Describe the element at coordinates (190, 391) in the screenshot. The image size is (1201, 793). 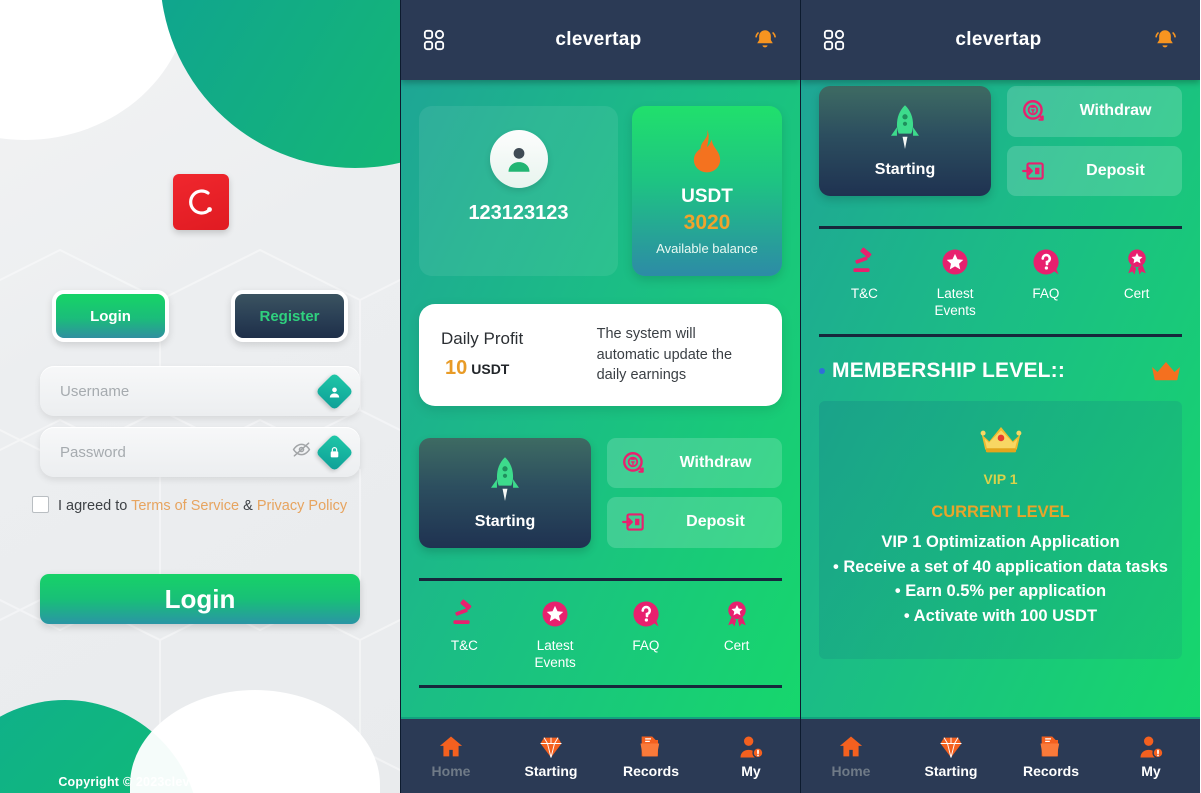
I see `username-input` at that location.